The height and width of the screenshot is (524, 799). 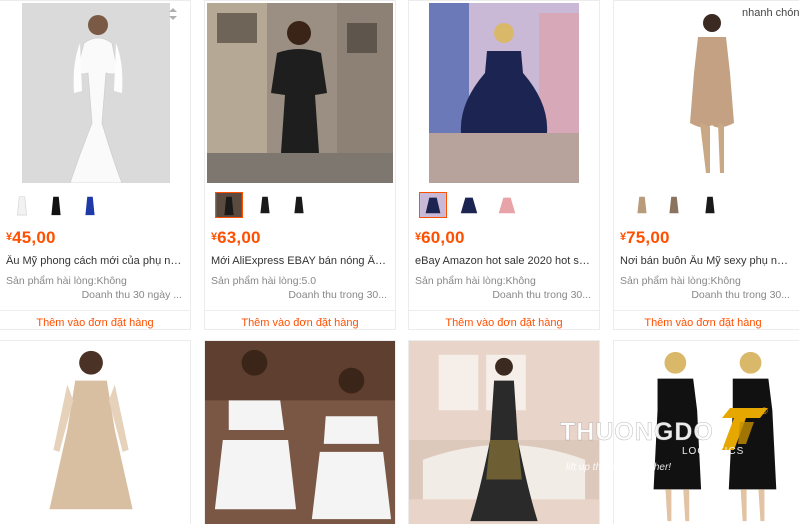 I want to click on product-price: ¥75,00, so click(x=645, y=238).